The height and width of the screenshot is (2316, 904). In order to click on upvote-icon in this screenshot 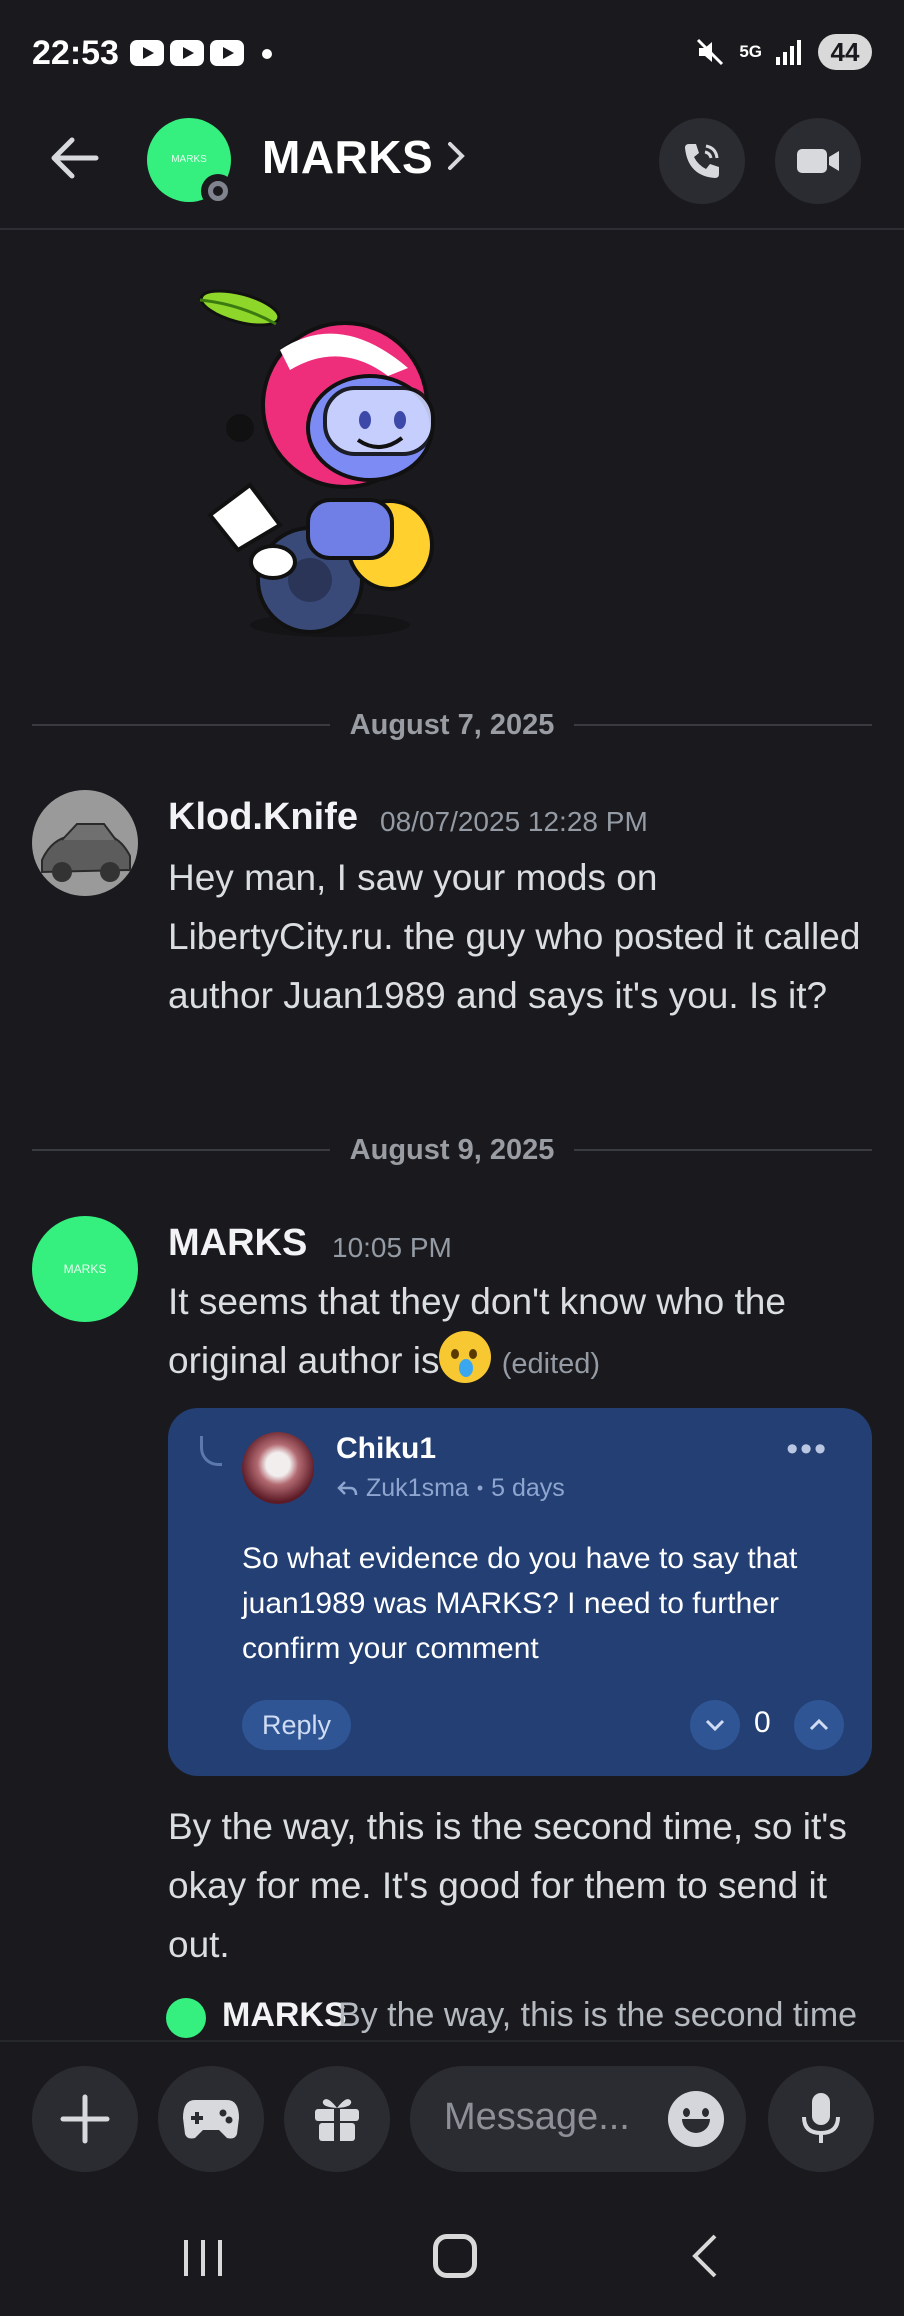, I will do `click(819, 1725)`.